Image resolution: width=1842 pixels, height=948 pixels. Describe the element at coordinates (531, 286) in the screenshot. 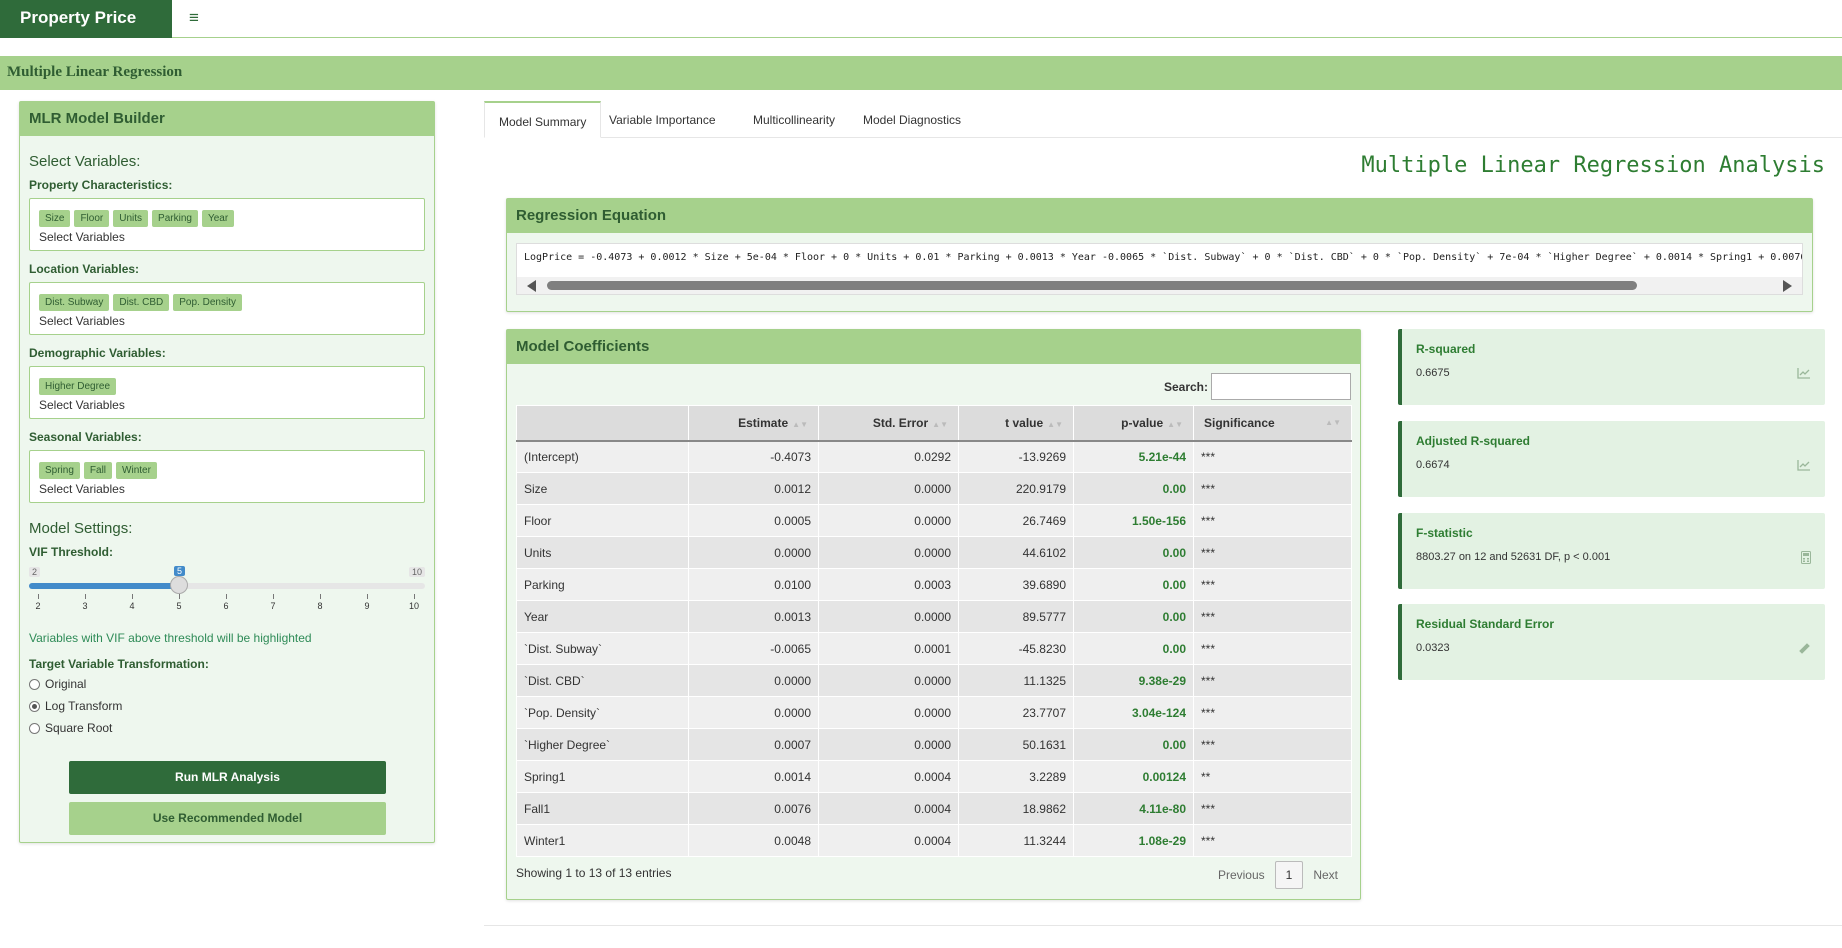

I see `scroll-left-icon` at that location.